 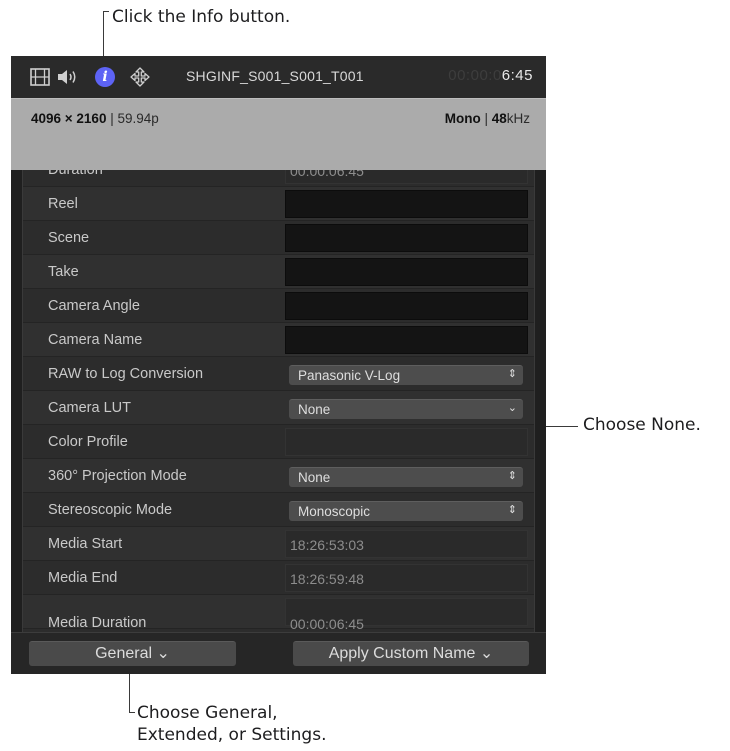 I want to click on raw-to-log-popup: Panasonic V-Log ⇕, so click(x=406, y=375).